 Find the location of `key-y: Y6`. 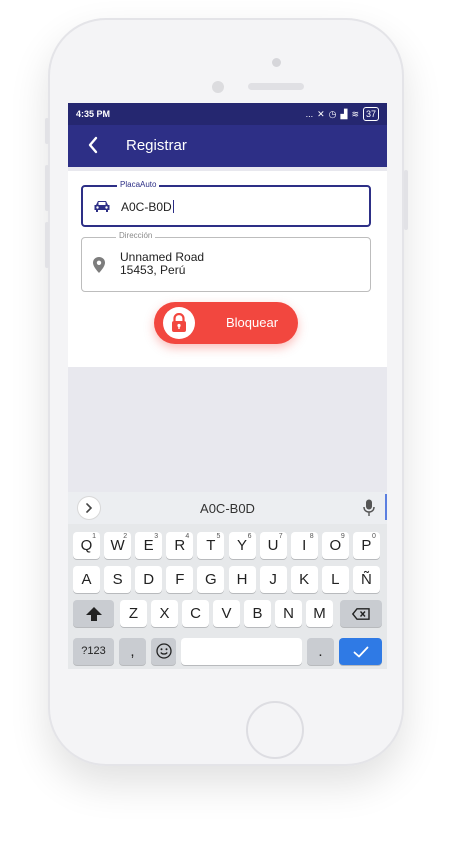

key-y: Y6 is located at coordinates (242, 545).